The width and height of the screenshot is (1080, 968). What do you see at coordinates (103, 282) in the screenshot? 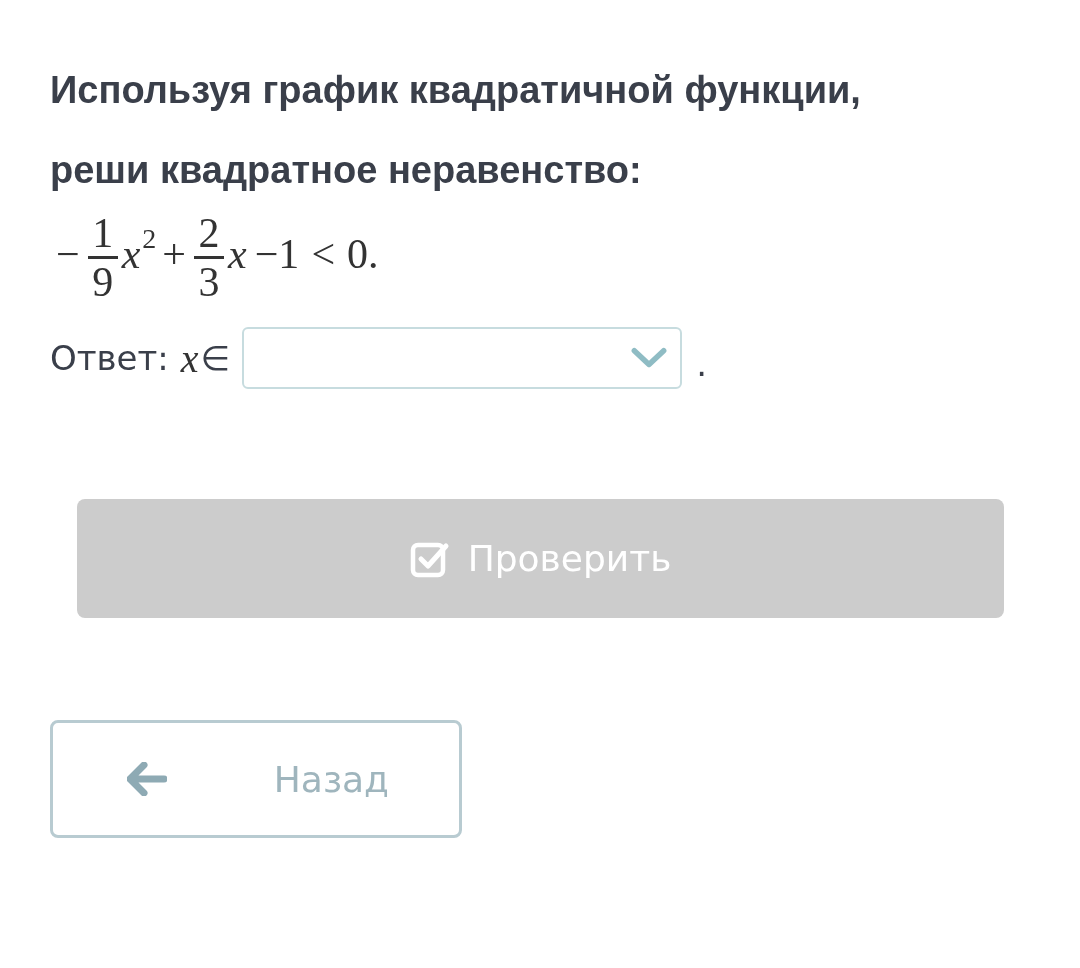
I see `fraction-denominator: 9` at bounding box center [103, 282].